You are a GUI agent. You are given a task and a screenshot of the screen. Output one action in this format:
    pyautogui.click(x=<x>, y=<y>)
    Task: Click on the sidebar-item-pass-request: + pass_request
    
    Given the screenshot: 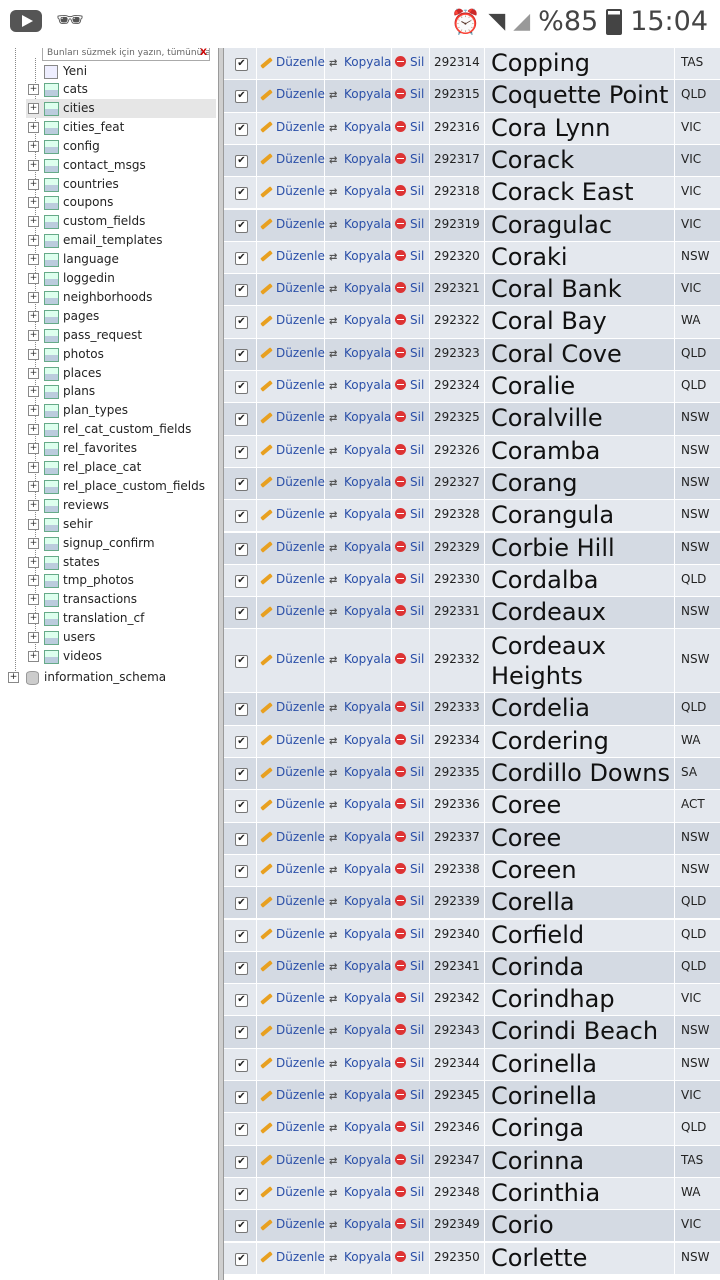 What is the action you would take?
    pyautogui.click(x=121, y=335)
    